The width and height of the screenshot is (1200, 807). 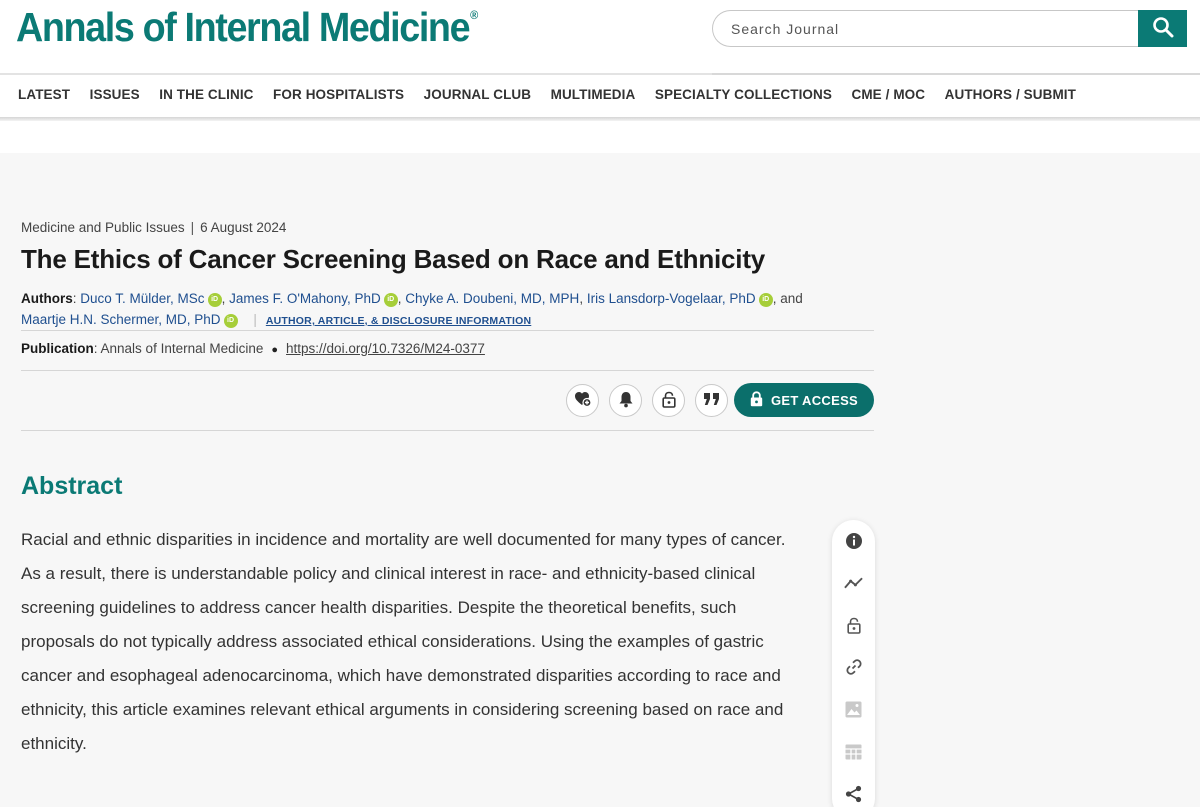 I want to click on search-box, so click(x=949, y=28).